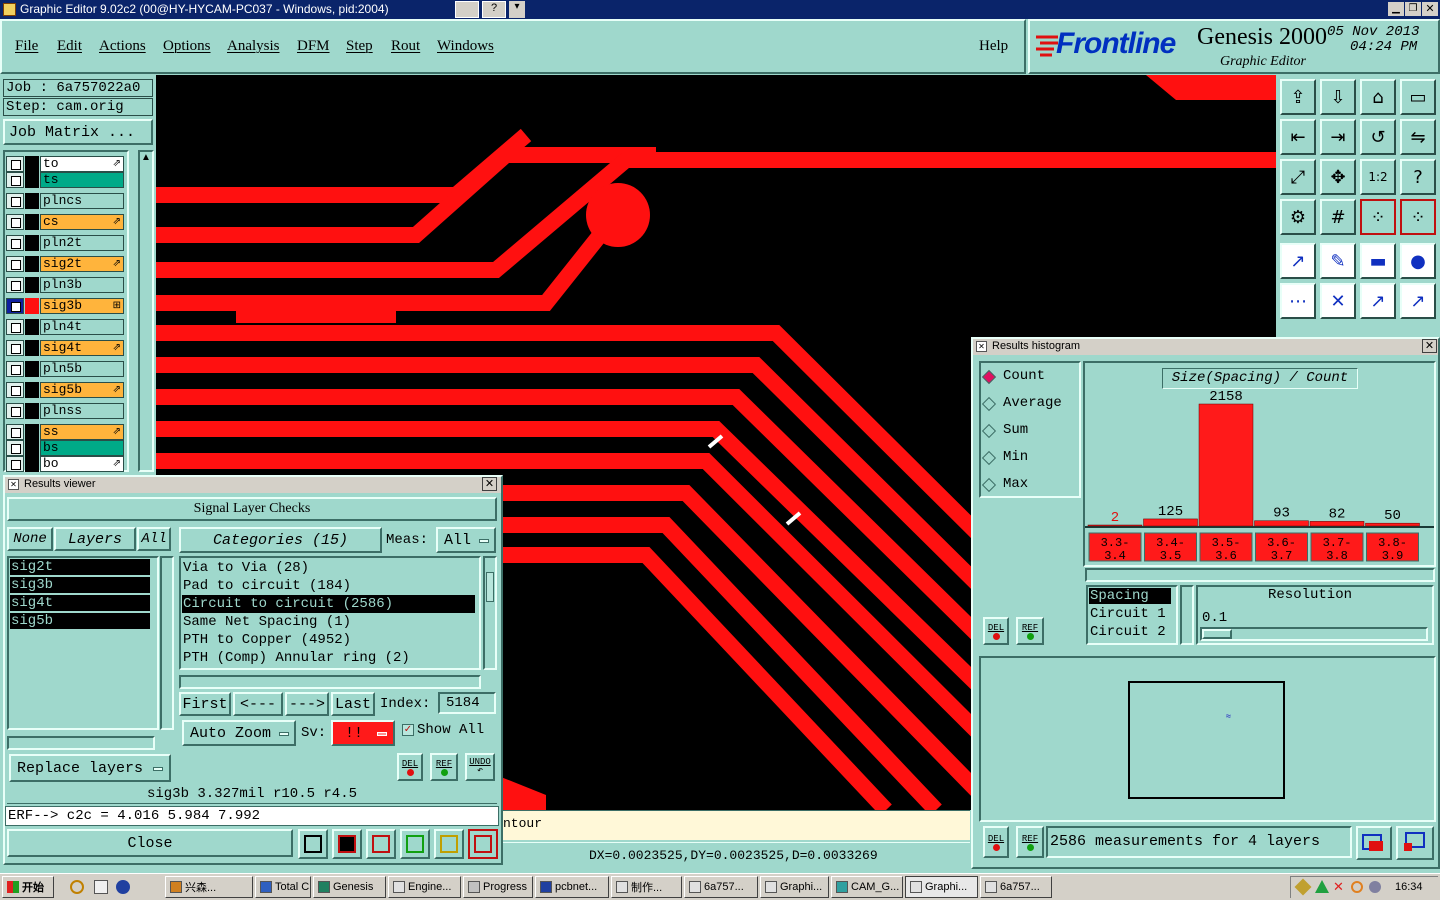 This screenshot has height=900, width=1440. I want to click on mode-min: Min, so click(1027, 459).